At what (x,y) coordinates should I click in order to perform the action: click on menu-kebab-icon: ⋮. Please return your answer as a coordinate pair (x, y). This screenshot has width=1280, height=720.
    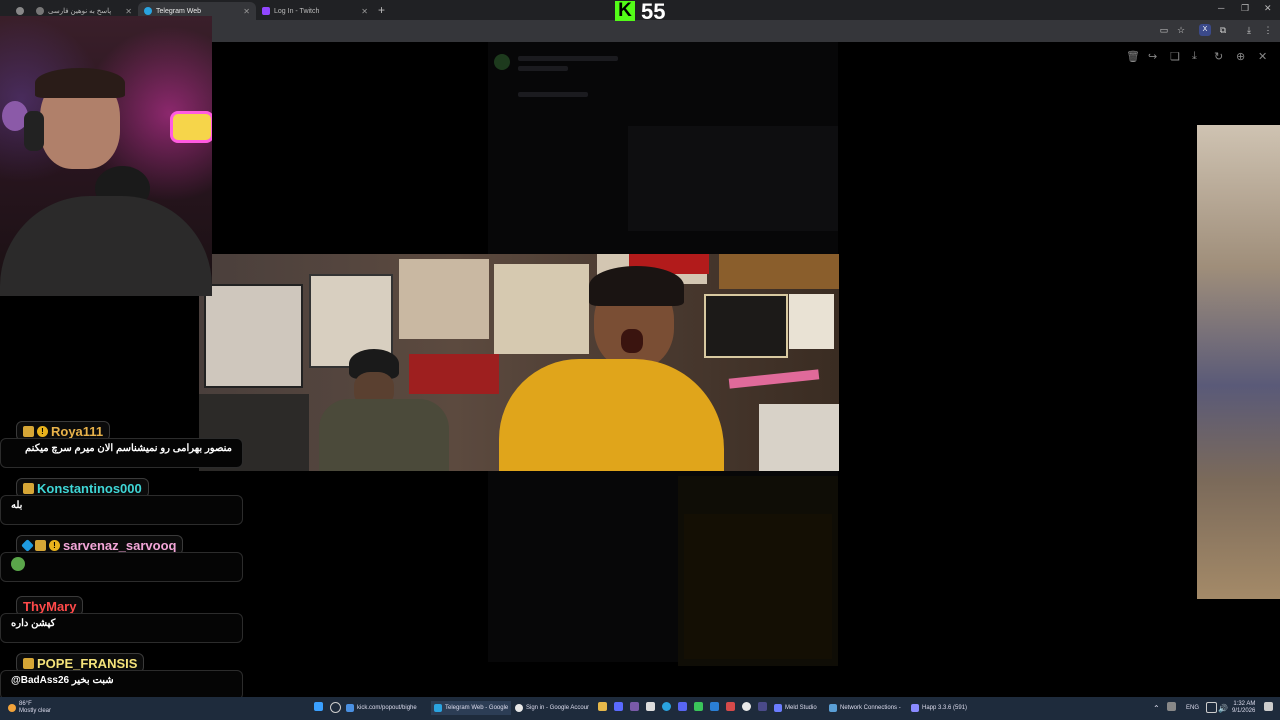
    Looking at the image, I should click on (1268, 30).